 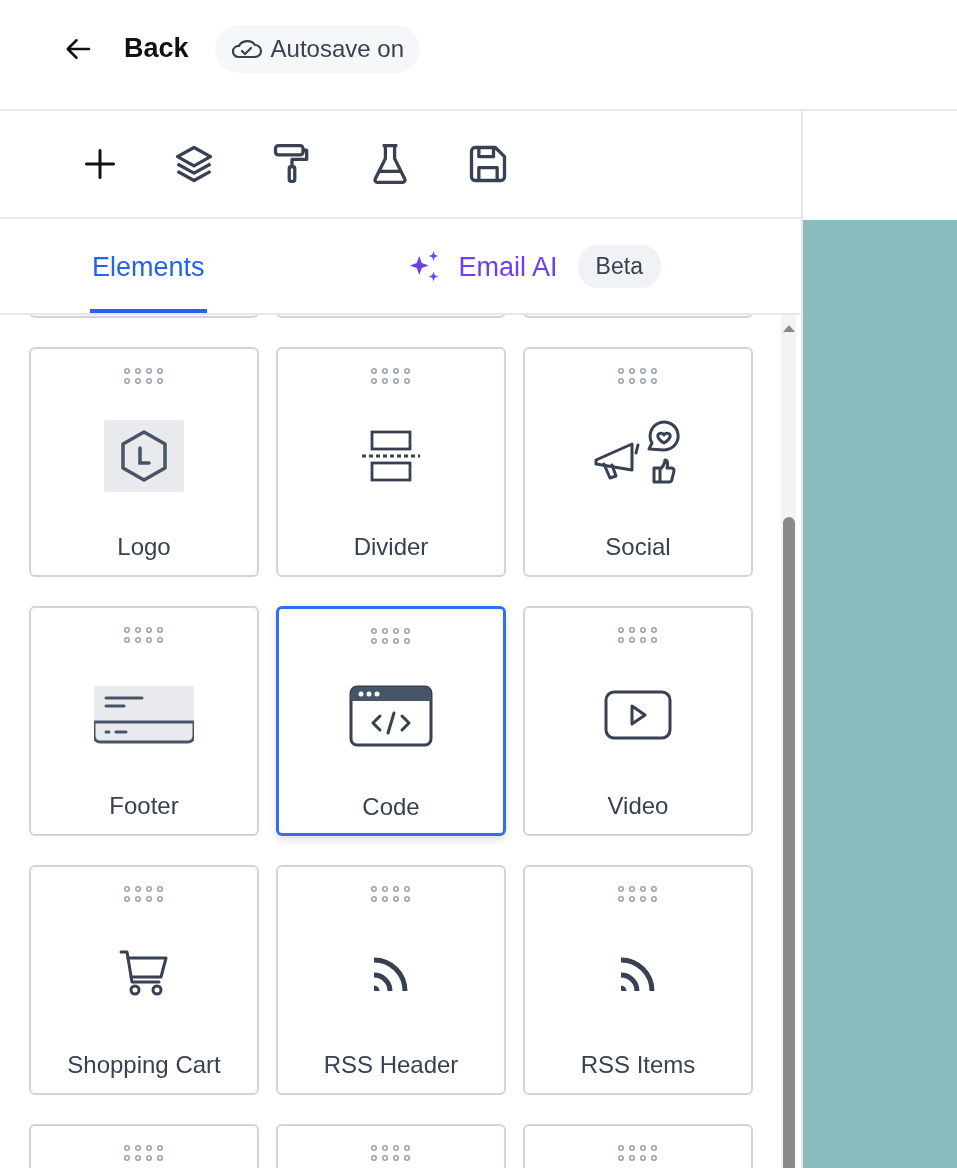 I want to click on element-card: Social, so click(x=638, y=462).